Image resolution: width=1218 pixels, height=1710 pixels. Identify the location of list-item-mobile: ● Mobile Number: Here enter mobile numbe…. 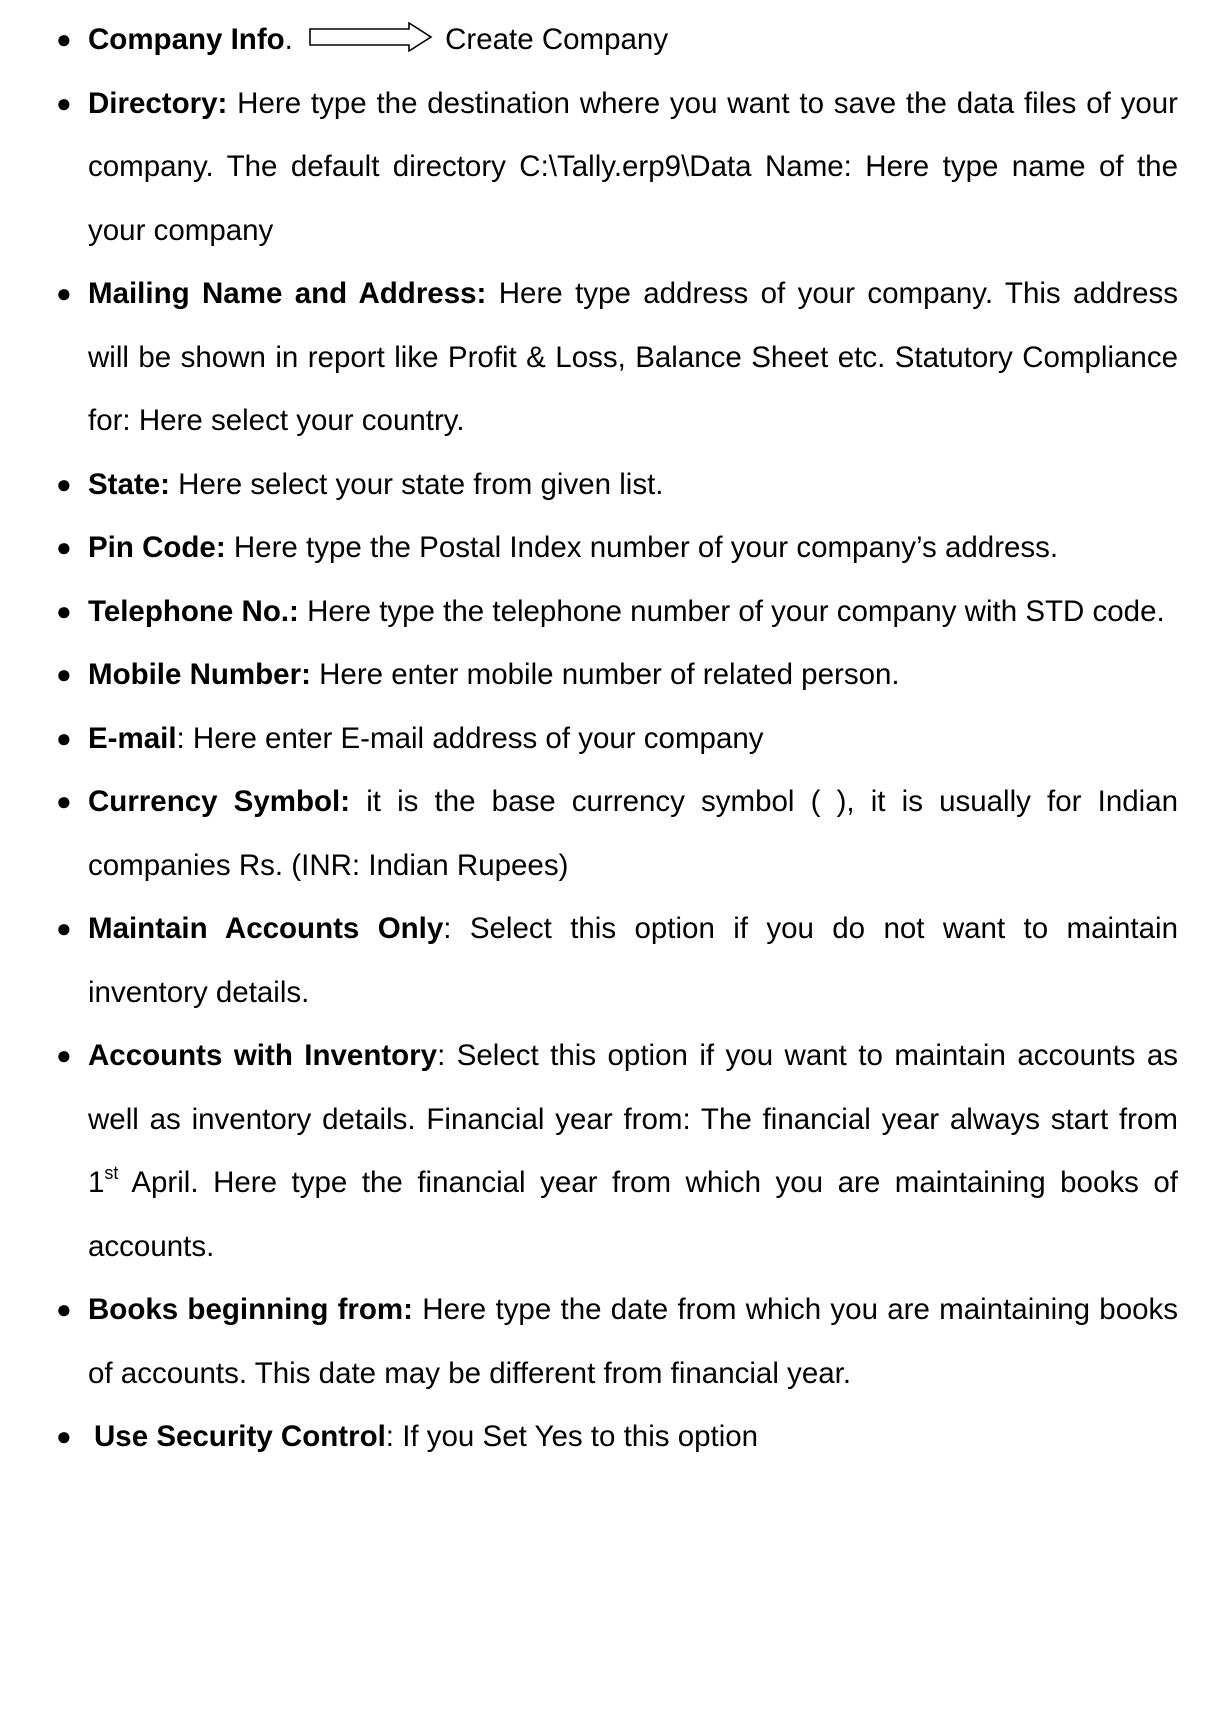
(617, 675).